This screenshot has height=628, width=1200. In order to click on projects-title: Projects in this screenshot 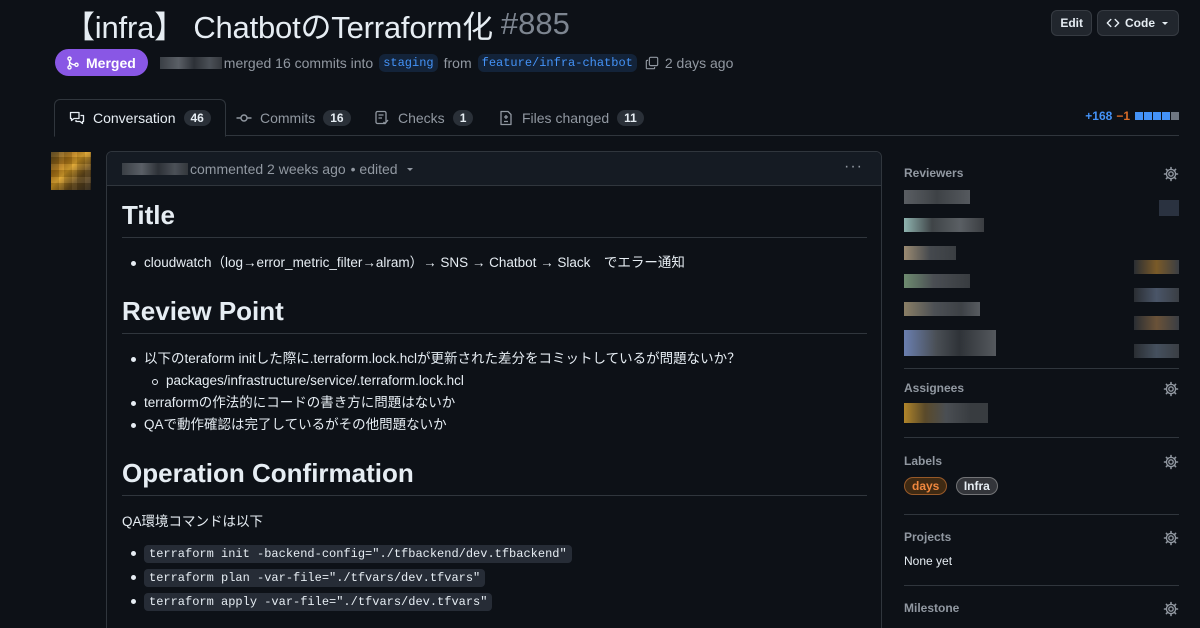, I will do `click(1041, 537)`.